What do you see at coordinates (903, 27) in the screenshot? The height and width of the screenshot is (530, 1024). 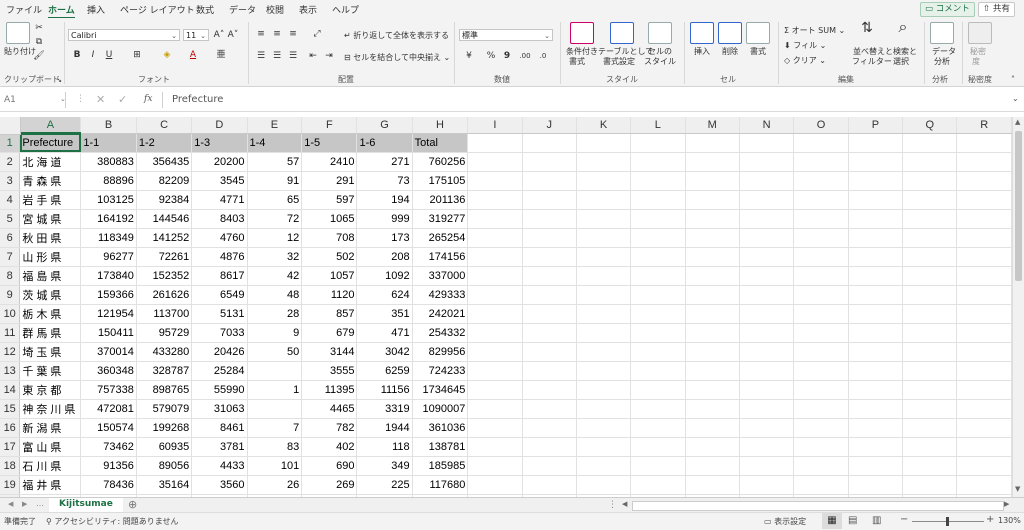 I see `find-select-icon: ⌕` at bounding box center [903, 27].